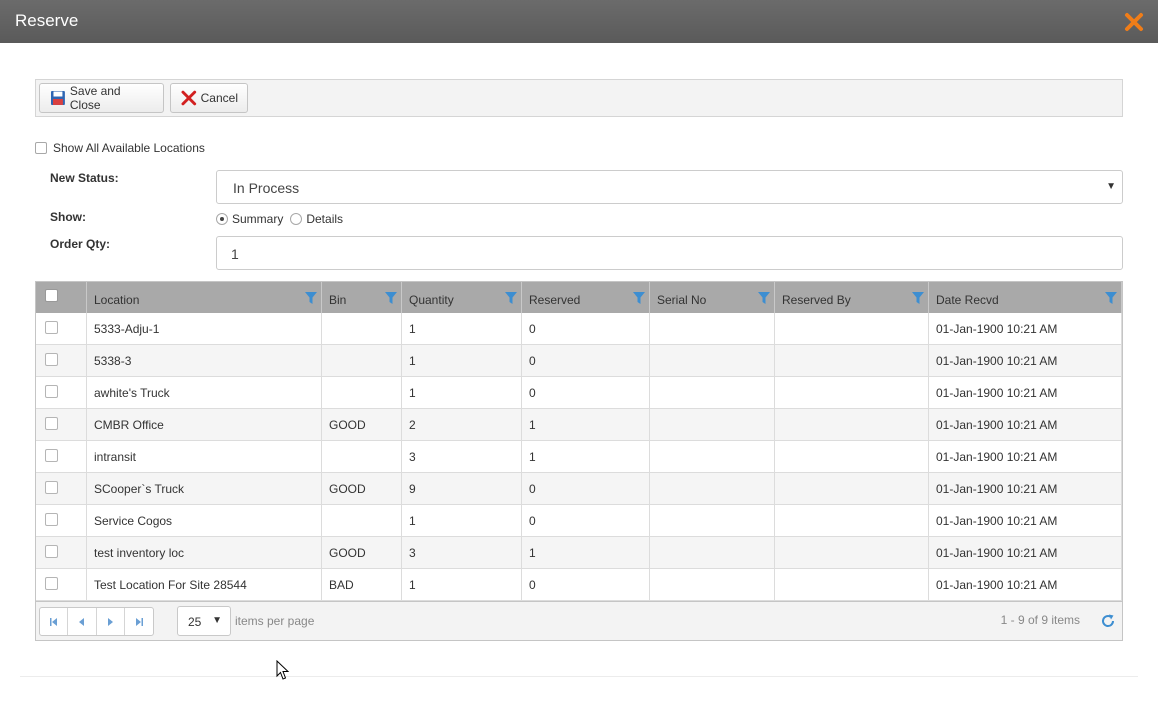 This screenshot has height=705, width=1158. Describe the element at coordinates (95, 98) in the screenshot. I see `save-and-close-label: Save and Close` at that location.